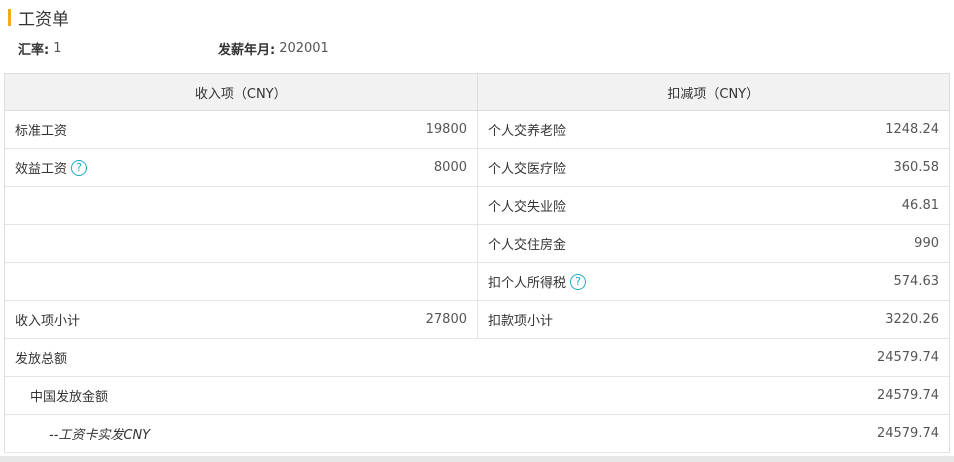  What do you see at coordinates (713, 205) in the screenshot?
I see `deduction-cell: 个人交失业险 46.81` at bounding box center [713, 205].